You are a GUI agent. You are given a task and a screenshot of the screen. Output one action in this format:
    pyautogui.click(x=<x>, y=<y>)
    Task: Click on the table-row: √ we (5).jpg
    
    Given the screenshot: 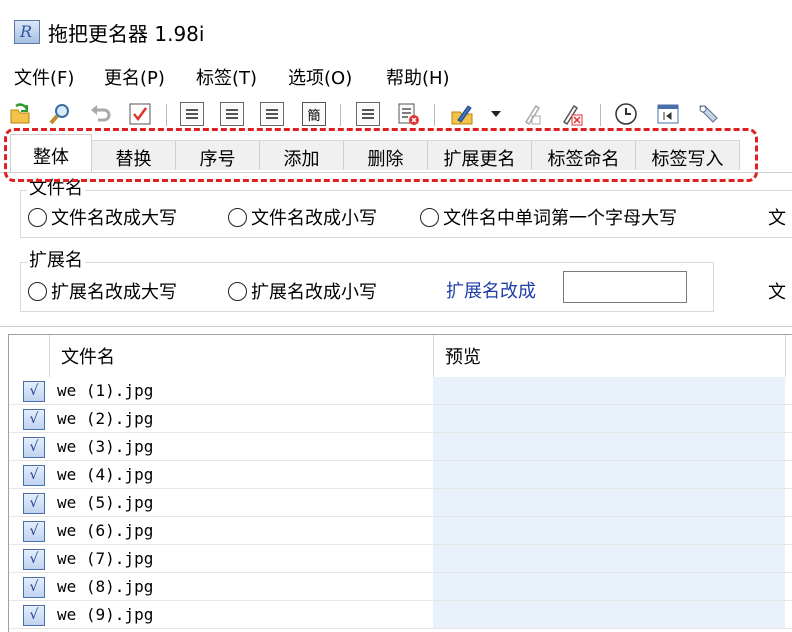 What is the action you would take?
    pyautogui.click(x=400, y=503)
    